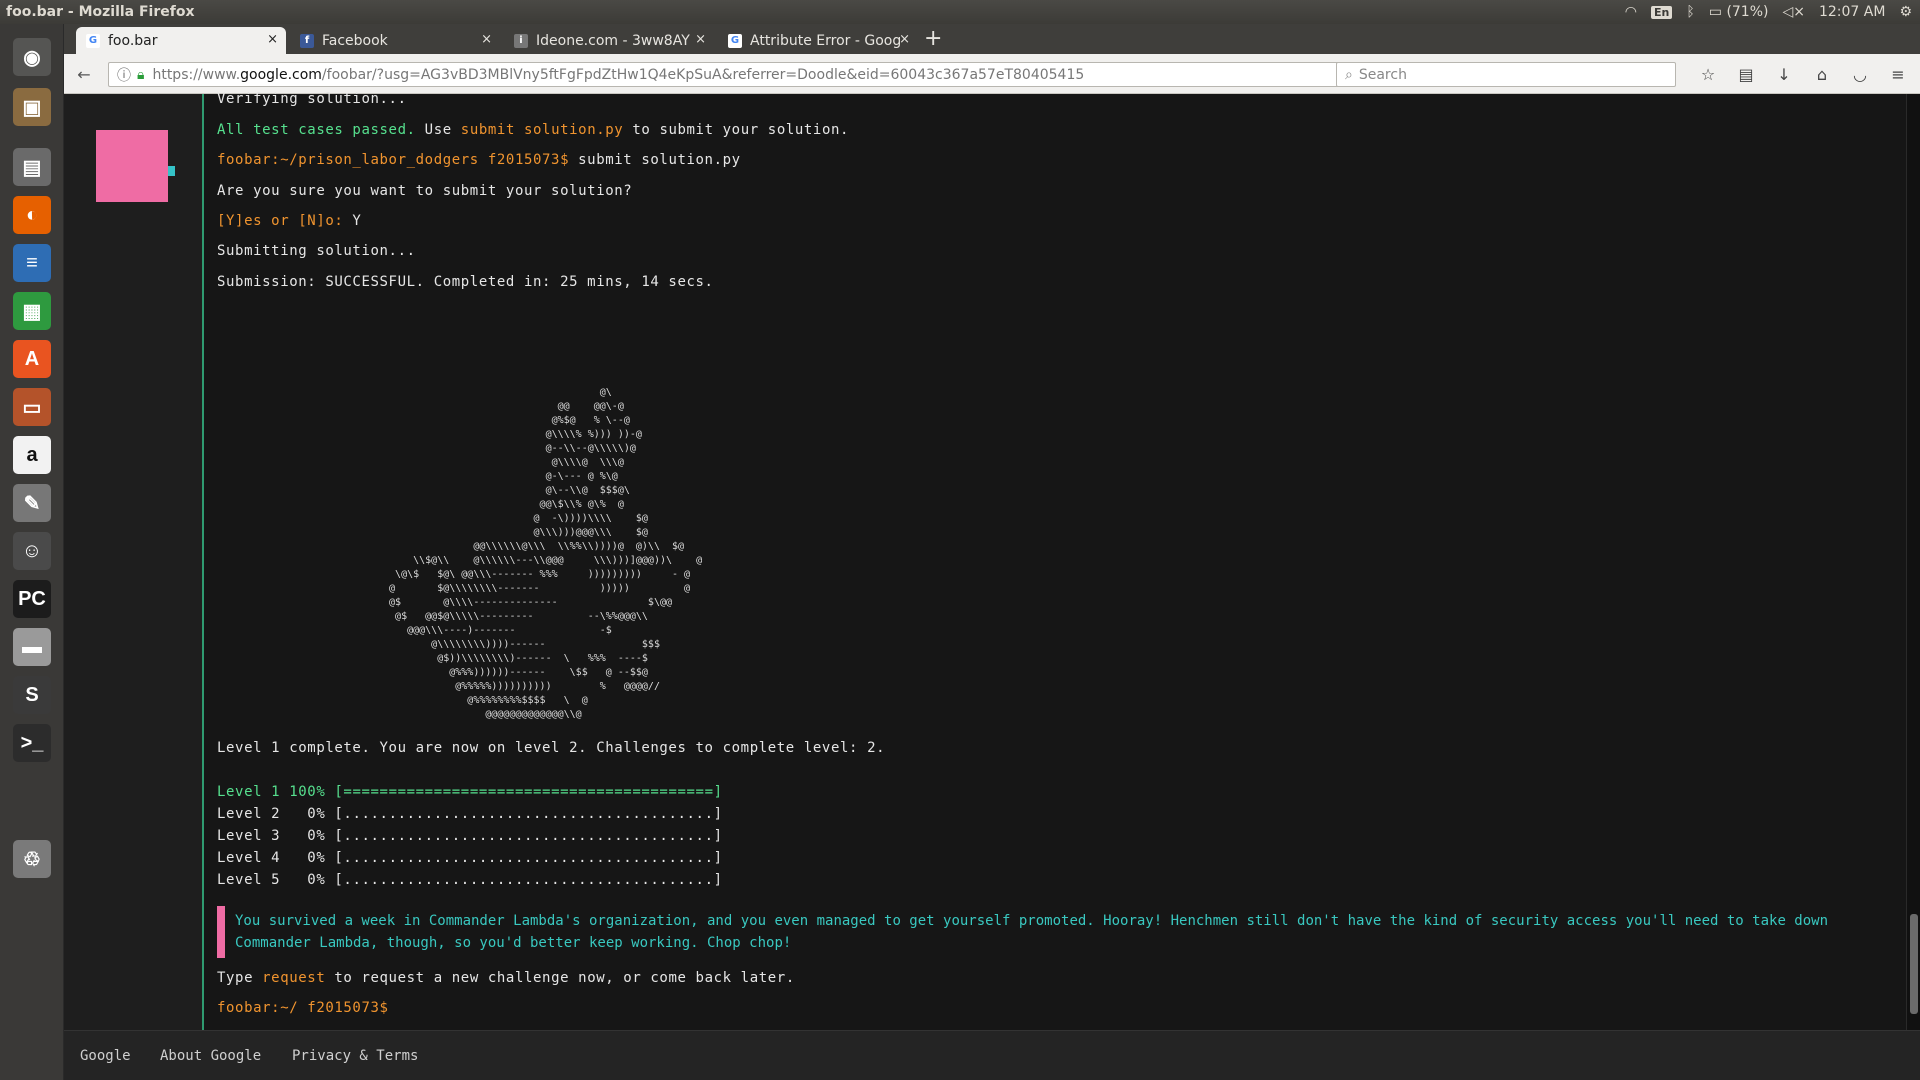 This screenshot has height=1080, width=1920. What do you see at coordinates (355, 40) in the screenshot?
I see `tab-label: Facebook` at bounding box center [355, 40].